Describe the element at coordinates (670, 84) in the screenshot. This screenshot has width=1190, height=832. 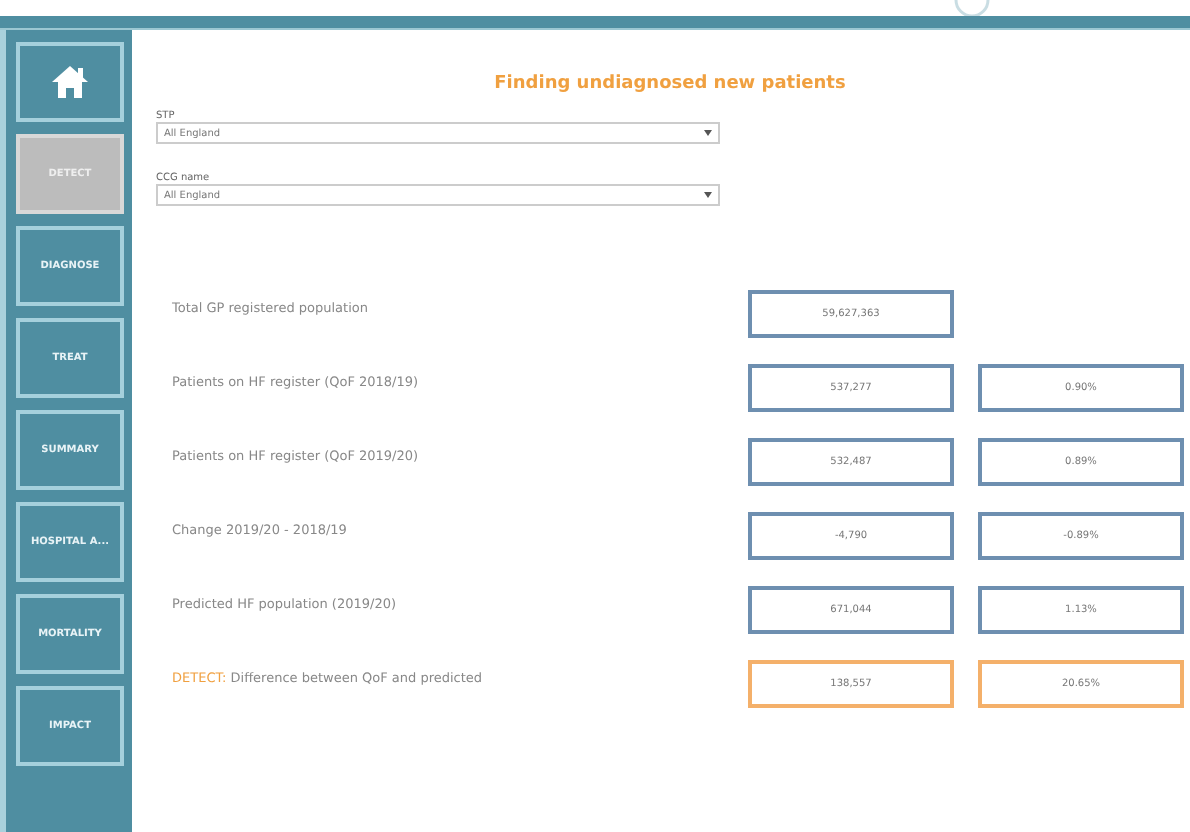
I see `page-title: Finding undiagnosed new patients` at that location.